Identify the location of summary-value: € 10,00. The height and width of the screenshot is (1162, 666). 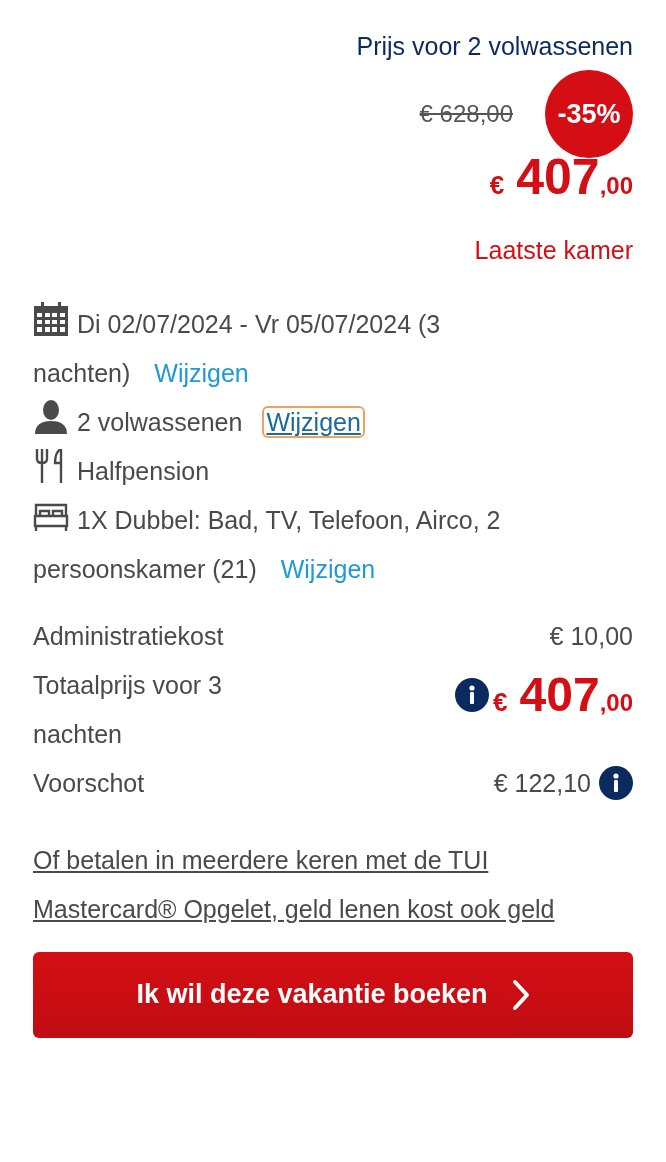
(591, 636).